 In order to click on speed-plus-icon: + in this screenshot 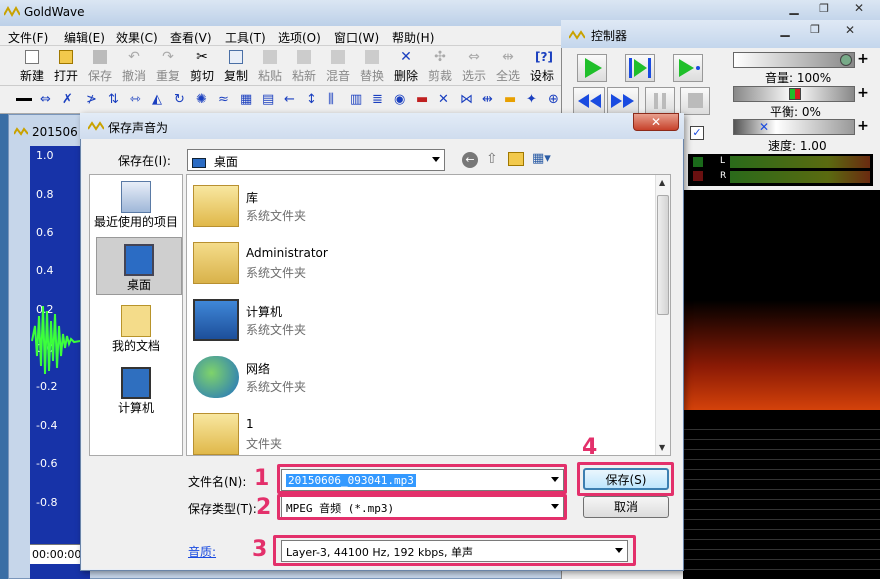, I will do `click(863, 127)`.